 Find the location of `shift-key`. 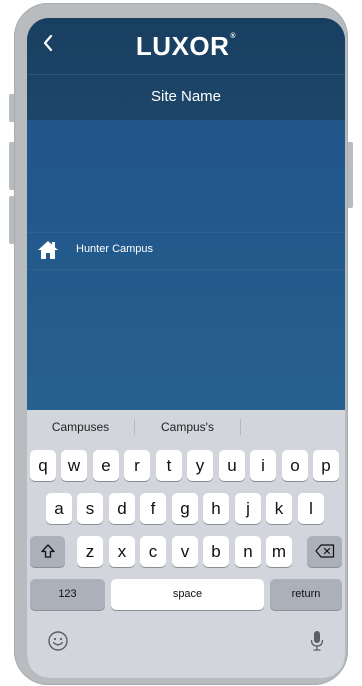

shift-key is located at coordinates (47, 551).